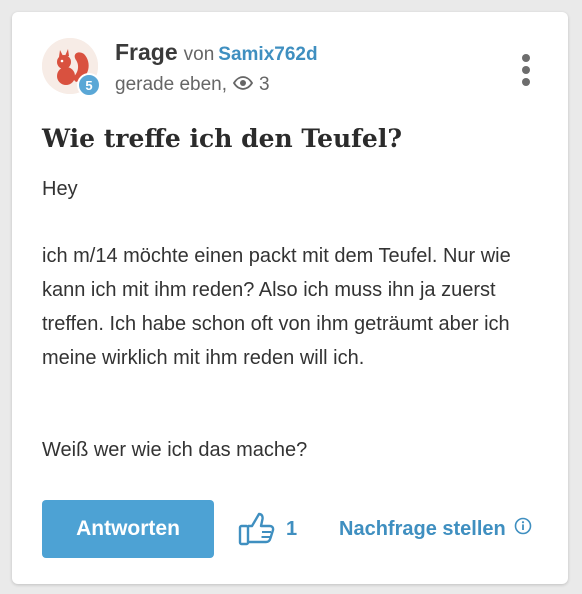  What do you see at coordinates (222, 138) in the screenshot?
I see `question-title: Wie treffe ich den Teufel?` at bounding box center [222, 138].